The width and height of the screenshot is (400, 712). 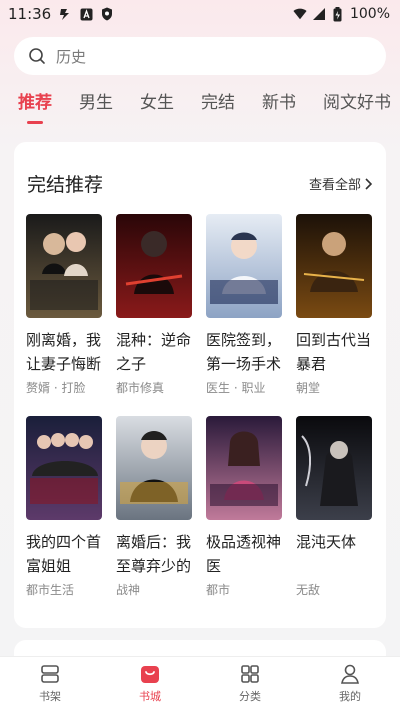 I want to click on status-bar: 11:36 100%, so click(x=200, y=14).